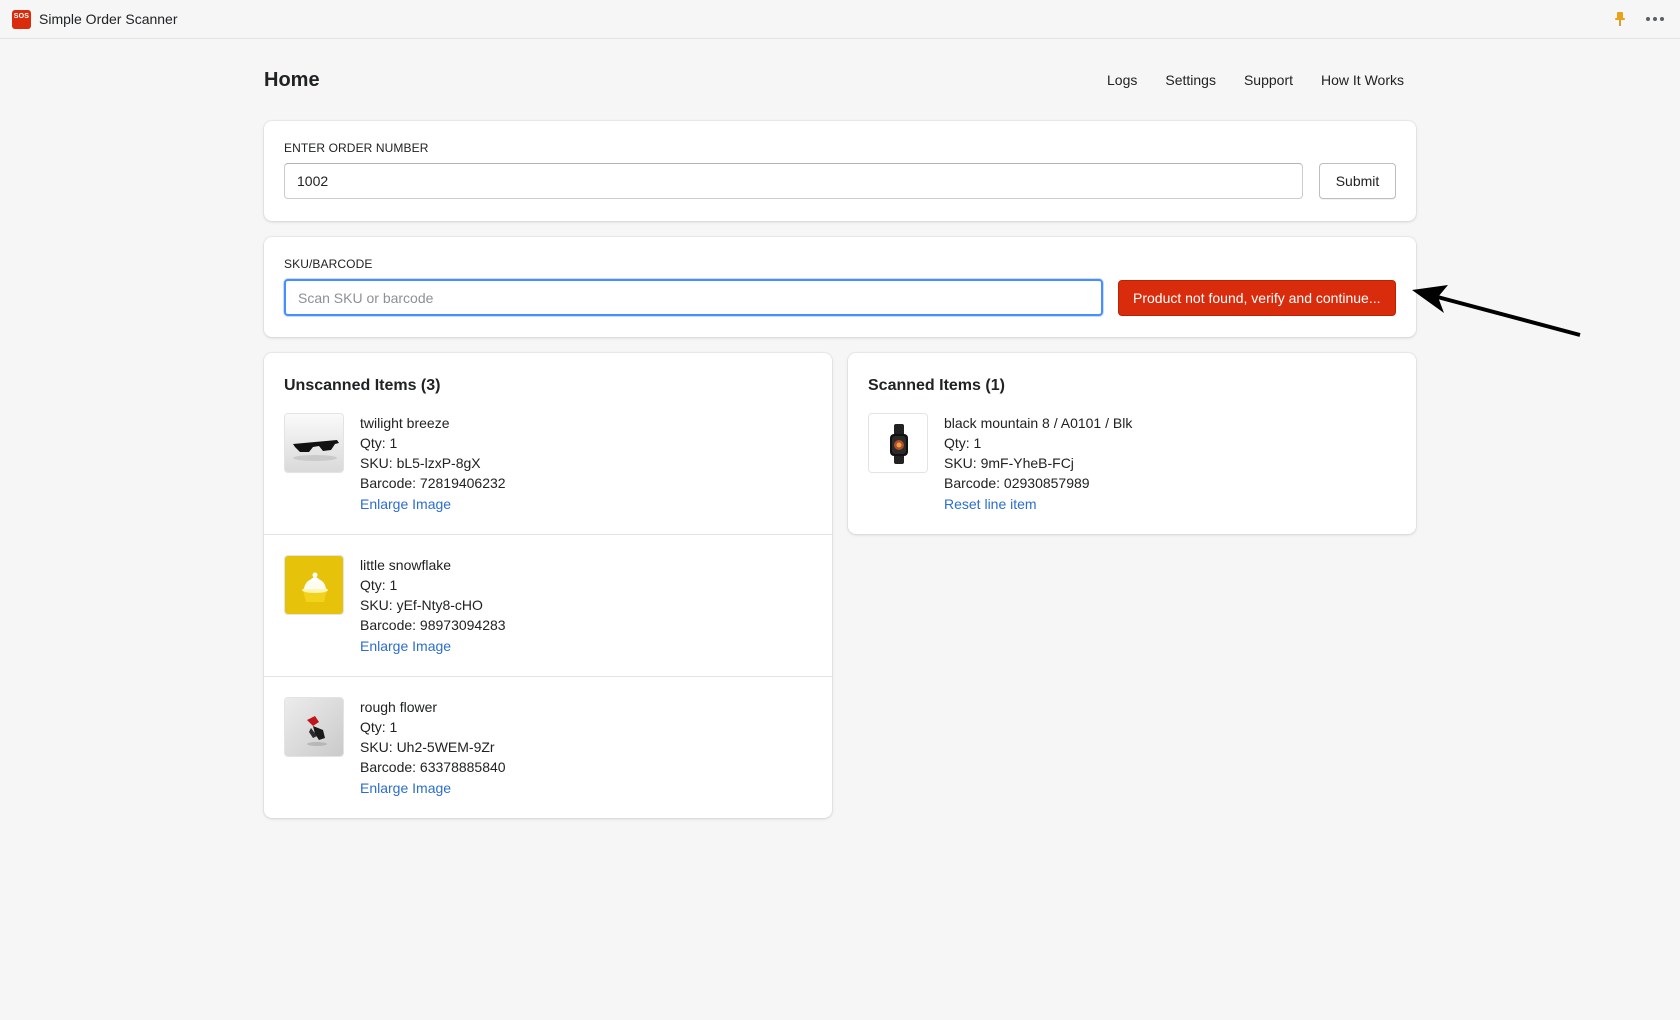 This screenshot has height=1020, width=1680. I want to click on item-barcode: Barcode: 63378885840, so click(433, 767).